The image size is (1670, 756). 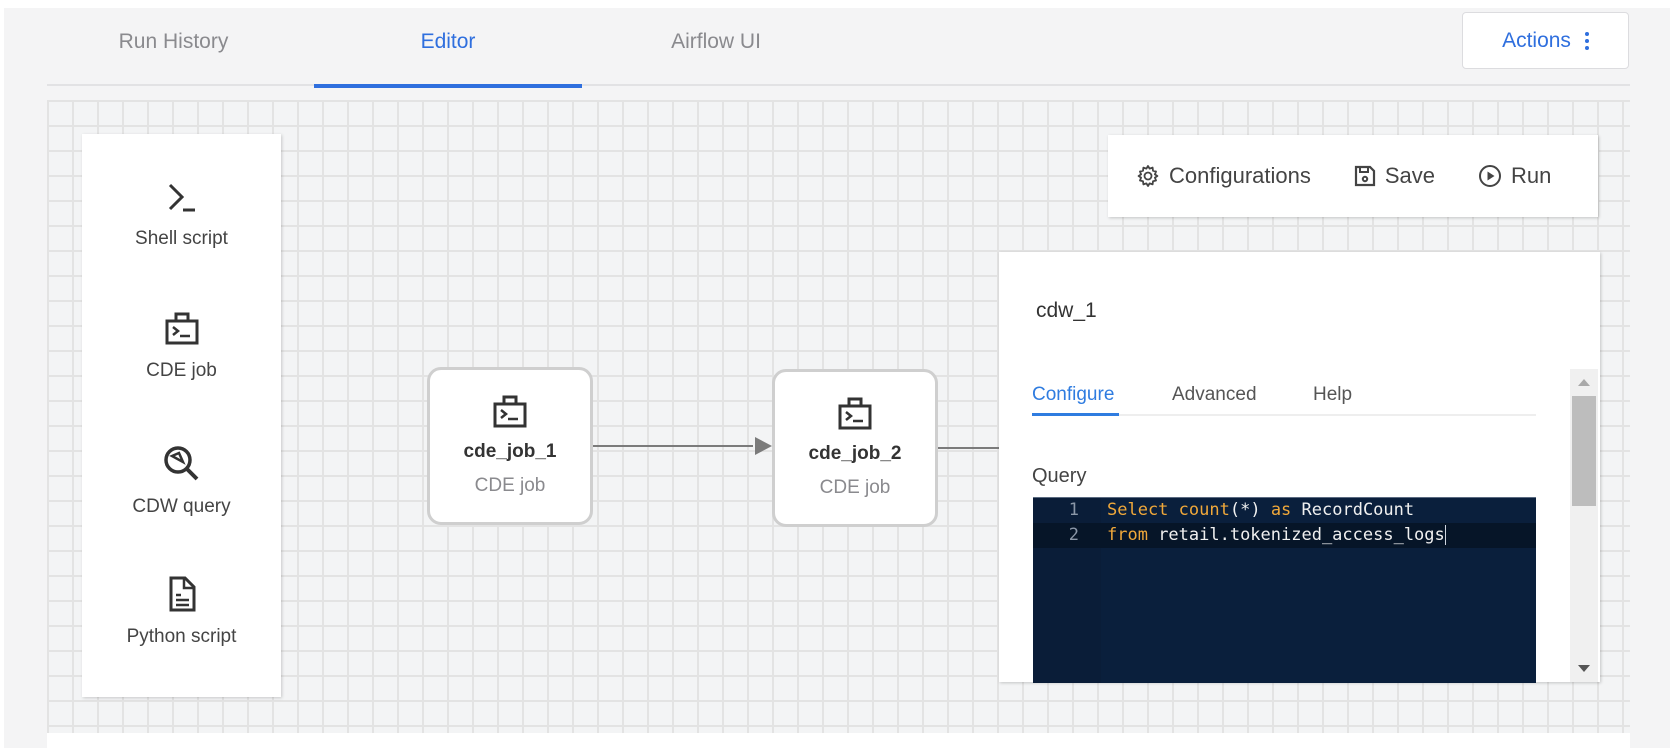 I want to click on tab-help: Help, so click(x=1332, y=399).